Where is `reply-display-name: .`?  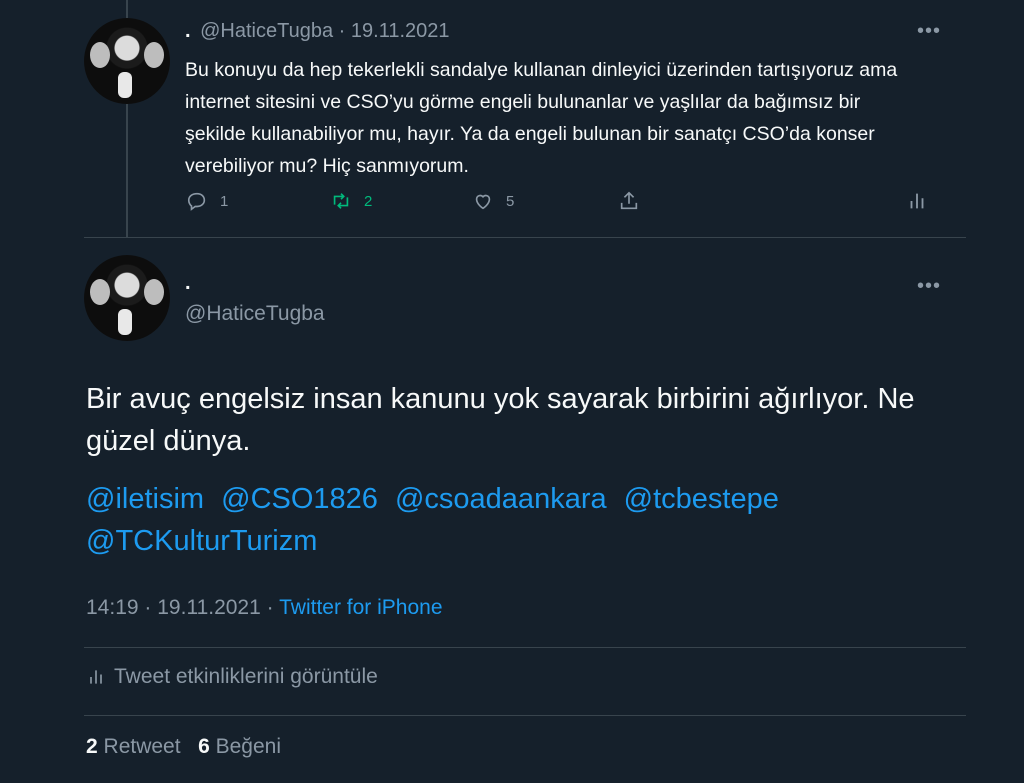
reply-display-name: . is located at coordinates (188, 31).